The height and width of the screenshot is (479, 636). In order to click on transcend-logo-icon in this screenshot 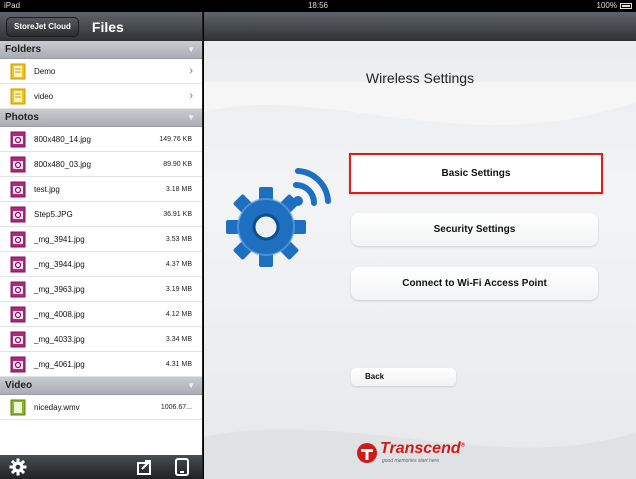, I will do `click(367, 453)`.